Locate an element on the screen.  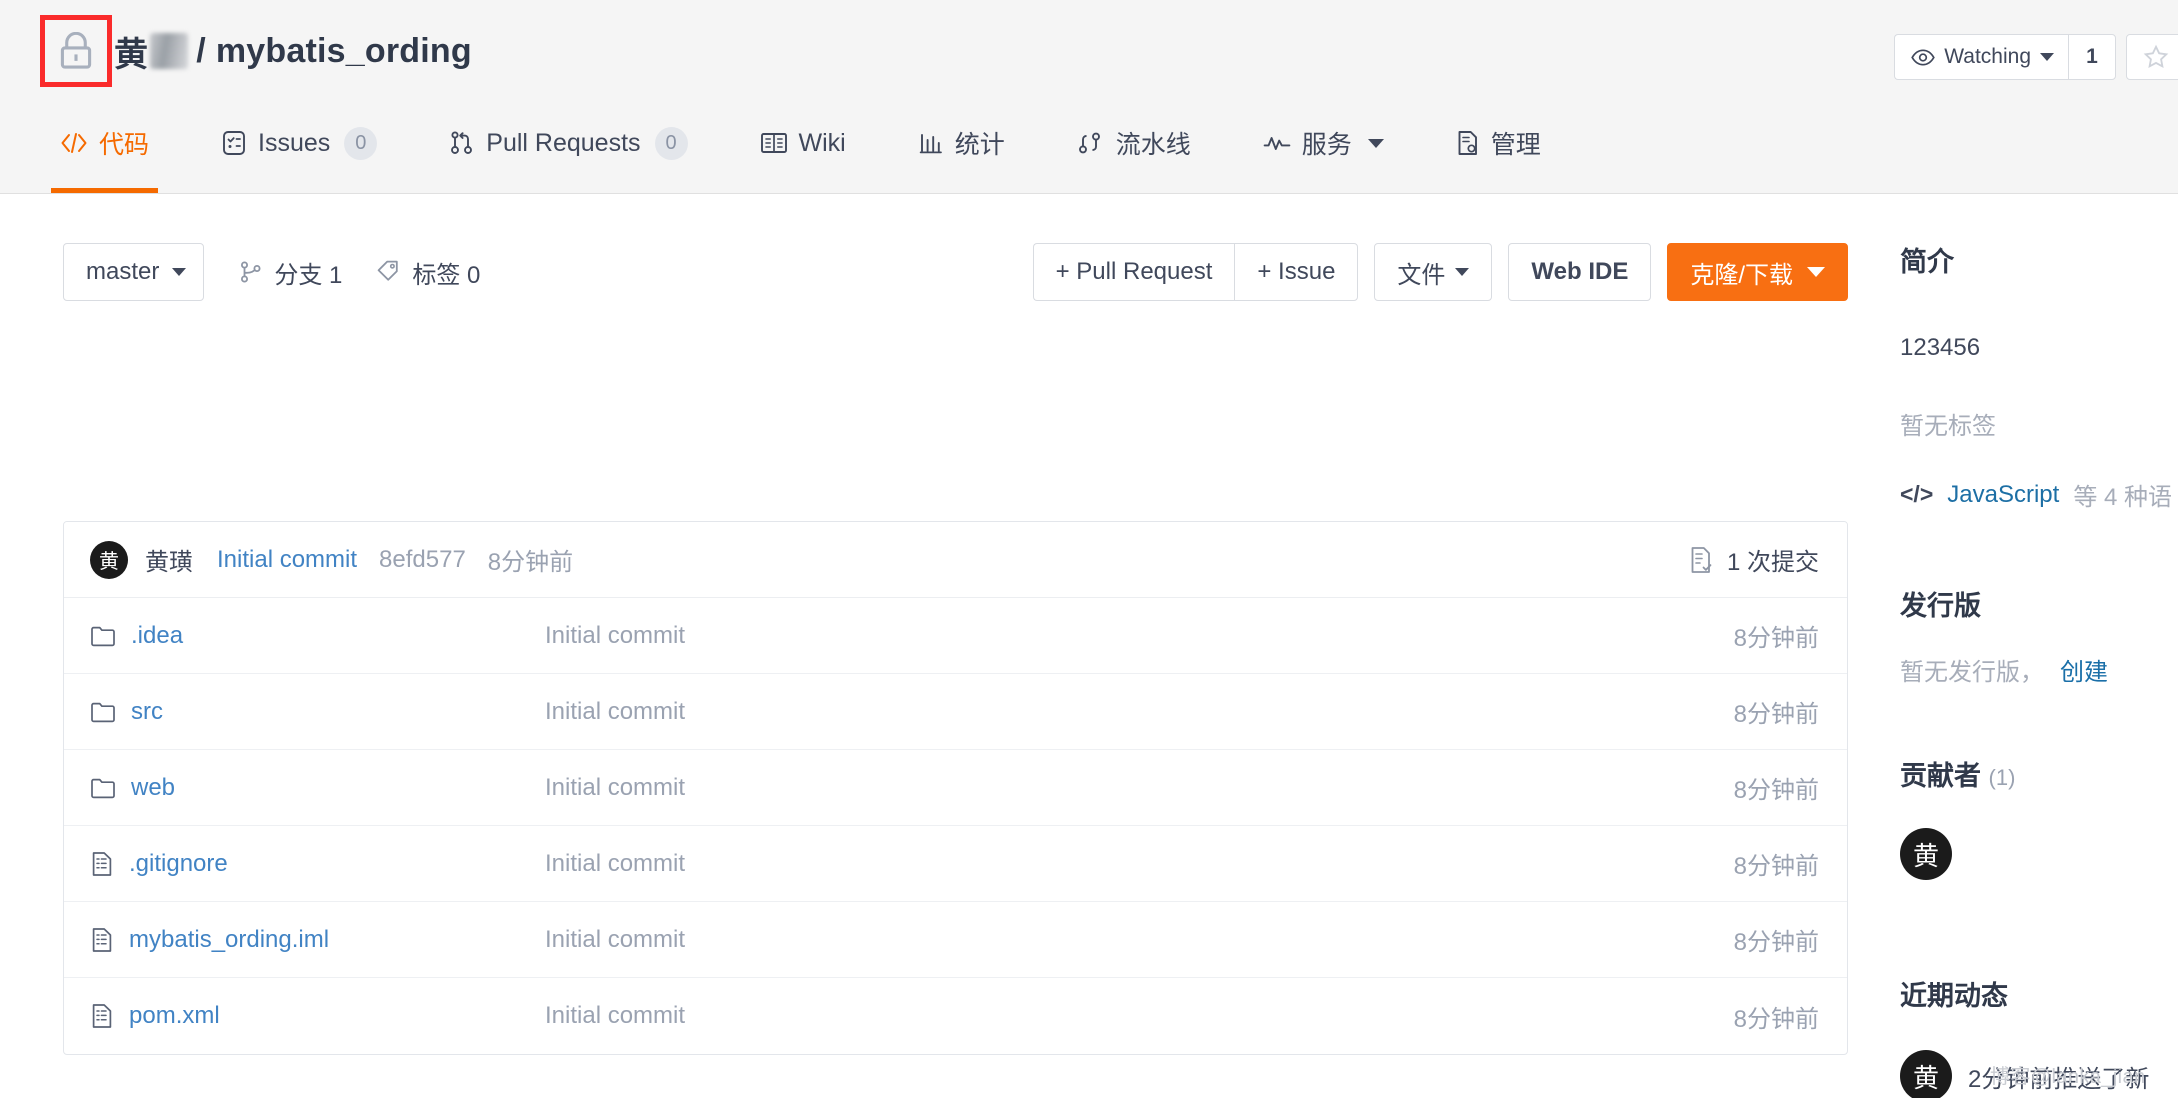
contributors-heading: 贡献者 (1) is located at coordinates (1957, 773).